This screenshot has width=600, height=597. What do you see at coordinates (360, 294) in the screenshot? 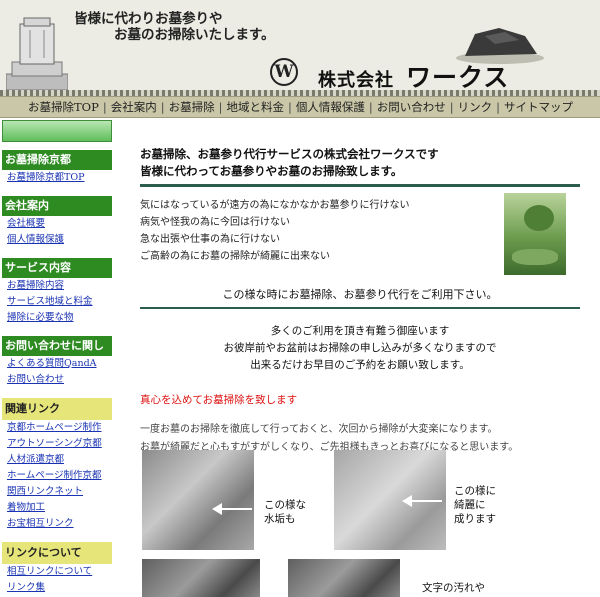
I see `call-to-action: この様な時にお墓掃除、お墓参り代行をご利用下さい。` at bounding box center [360, 294].